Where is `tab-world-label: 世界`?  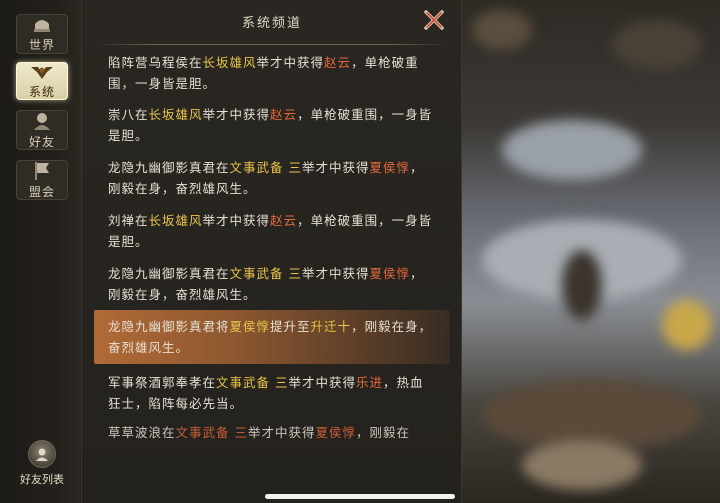
tab-world-label: 世界 is located at coordinates (41, 45).